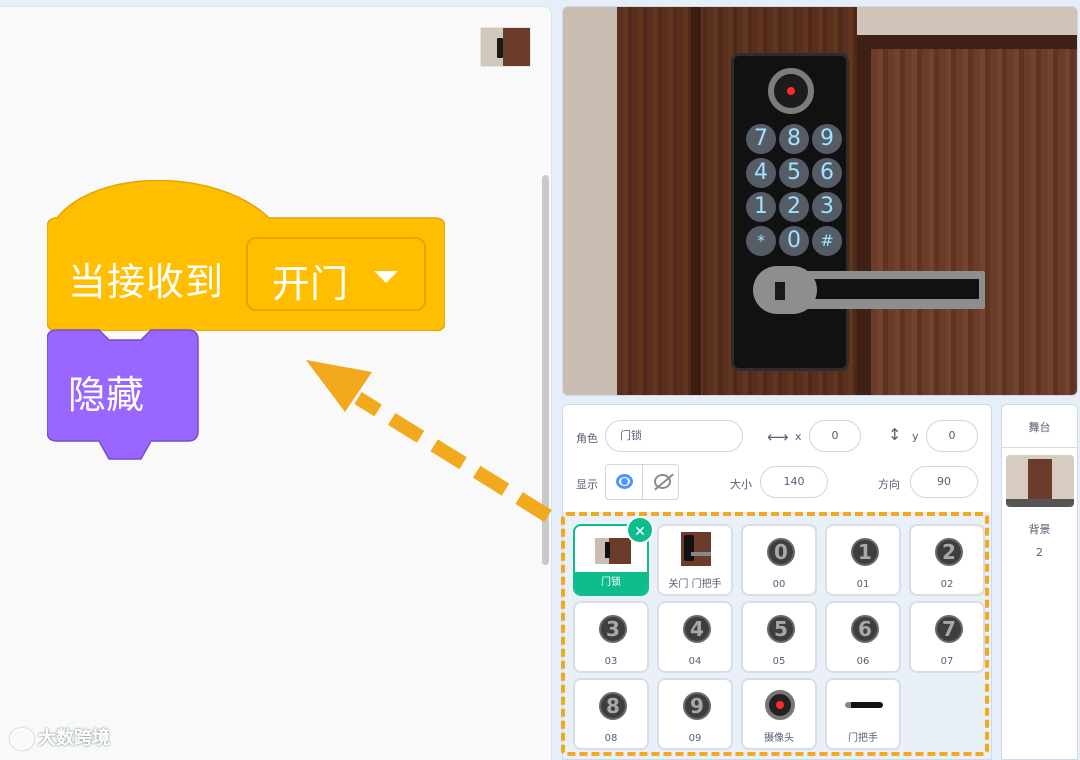 The width and height of the screenshot is (1080, 760). I want to click on sprite-tile-label: 06, so click(863, 661).